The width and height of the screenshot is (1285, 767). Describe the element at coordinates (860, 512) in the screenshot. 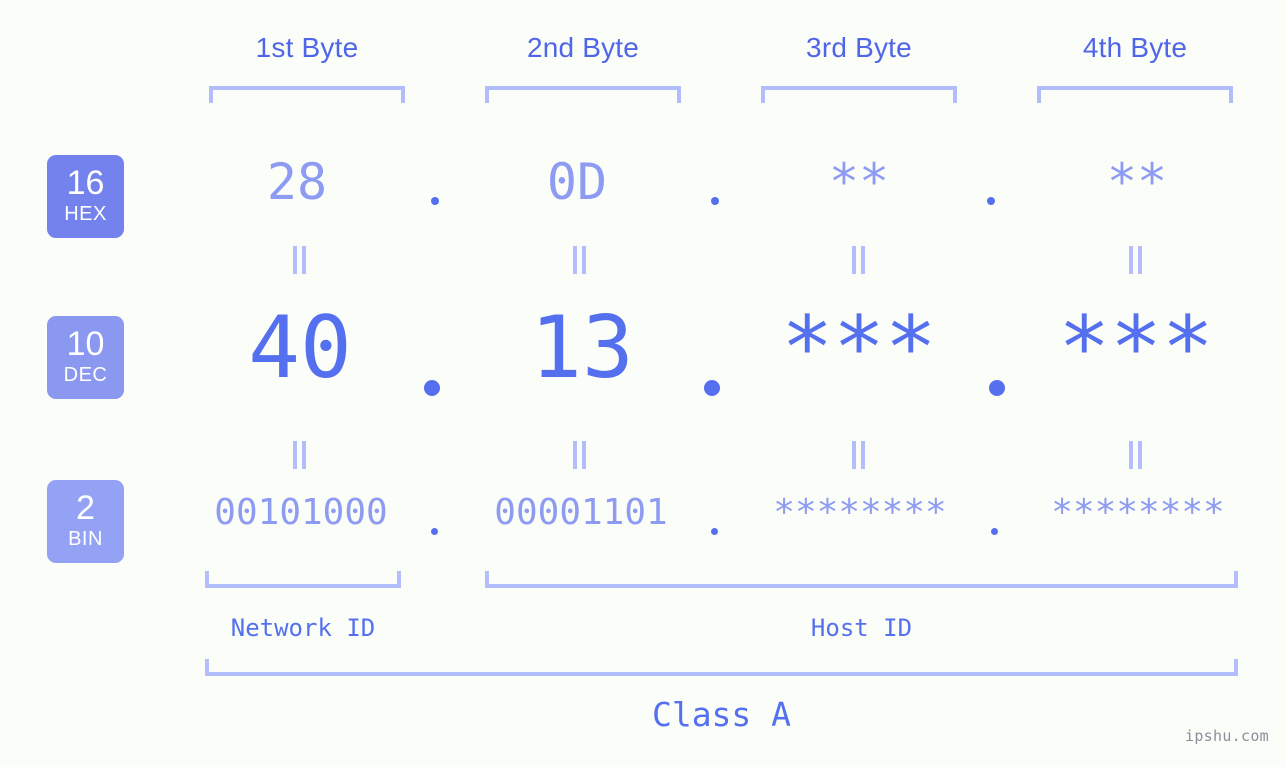

I see `bin-octet-3: ********` at that location.